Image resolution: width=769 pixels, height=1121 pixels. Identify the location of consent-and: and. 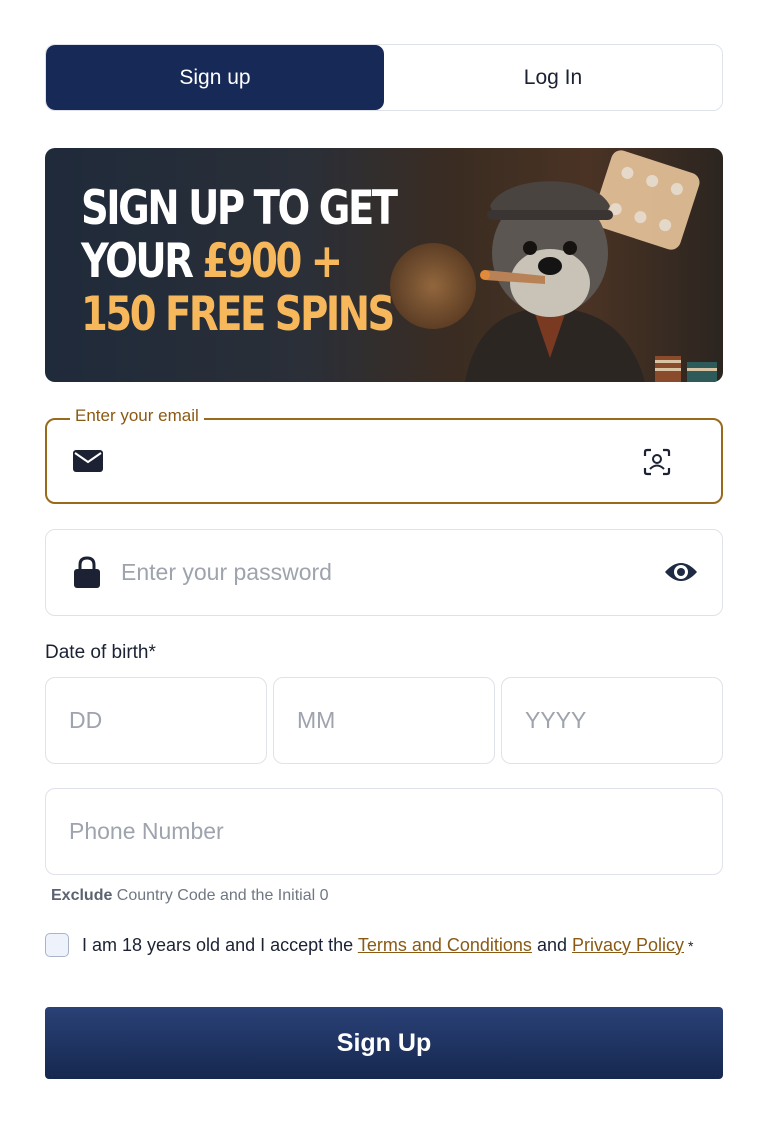
(551, 944).